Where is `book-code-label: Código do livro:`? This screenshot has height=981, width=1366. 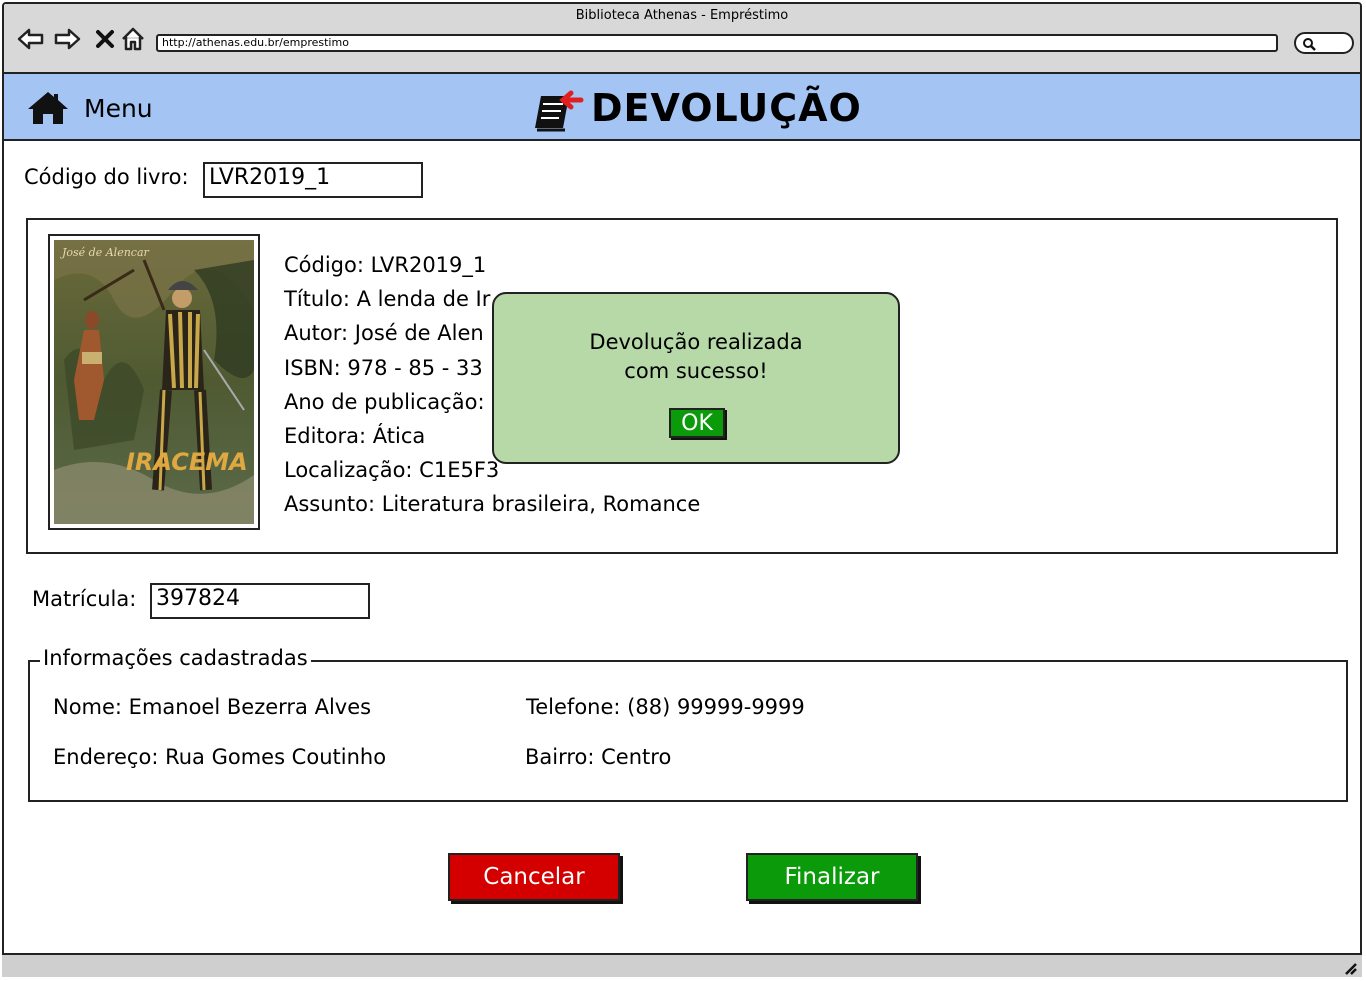 book-code-label: Código do livro: is located at coordinates (106, 177).